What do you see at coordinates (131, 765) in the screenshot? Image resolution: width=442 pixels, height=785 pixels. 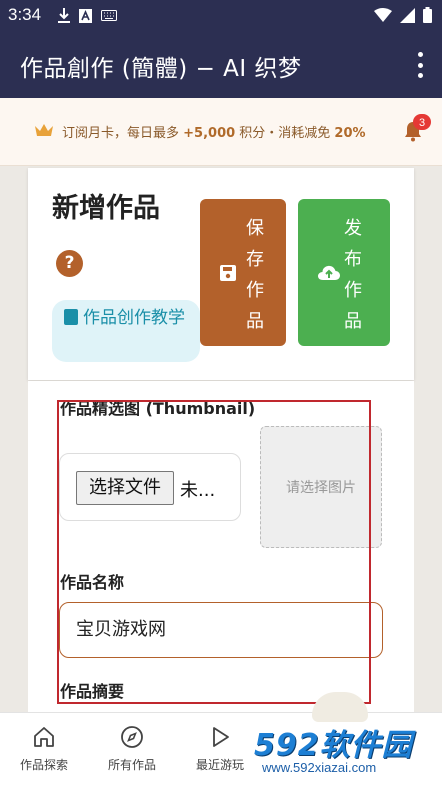 I see `nav-all-works-label: 所有作品` at bounding box center [131, 765].